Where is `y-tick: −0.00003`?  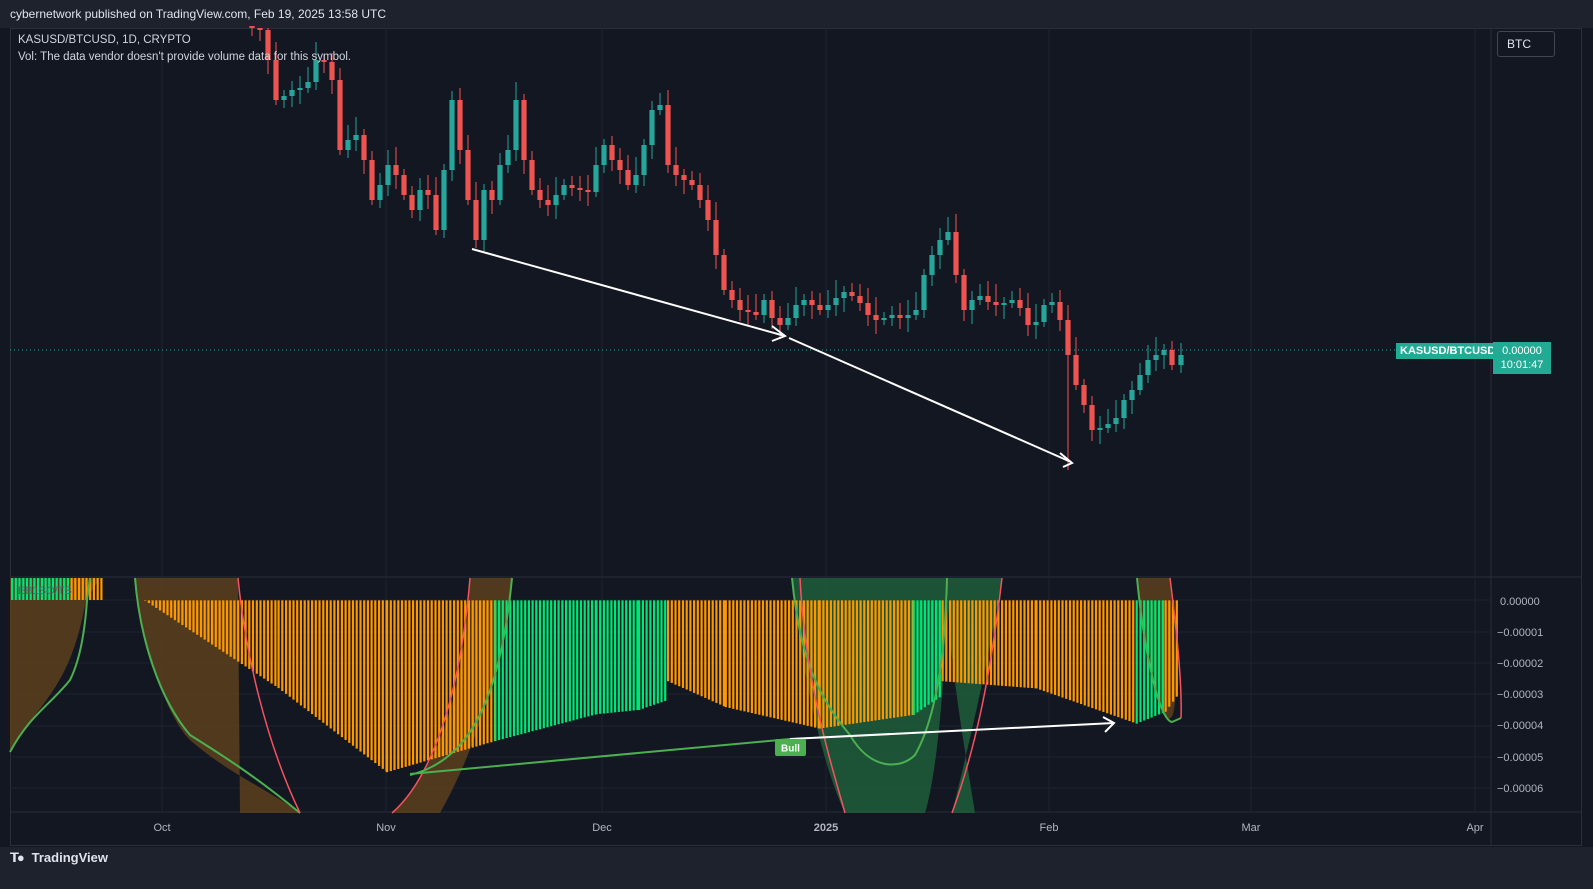
y-tick: −0.00003 is located at coordinates (1520, 695).